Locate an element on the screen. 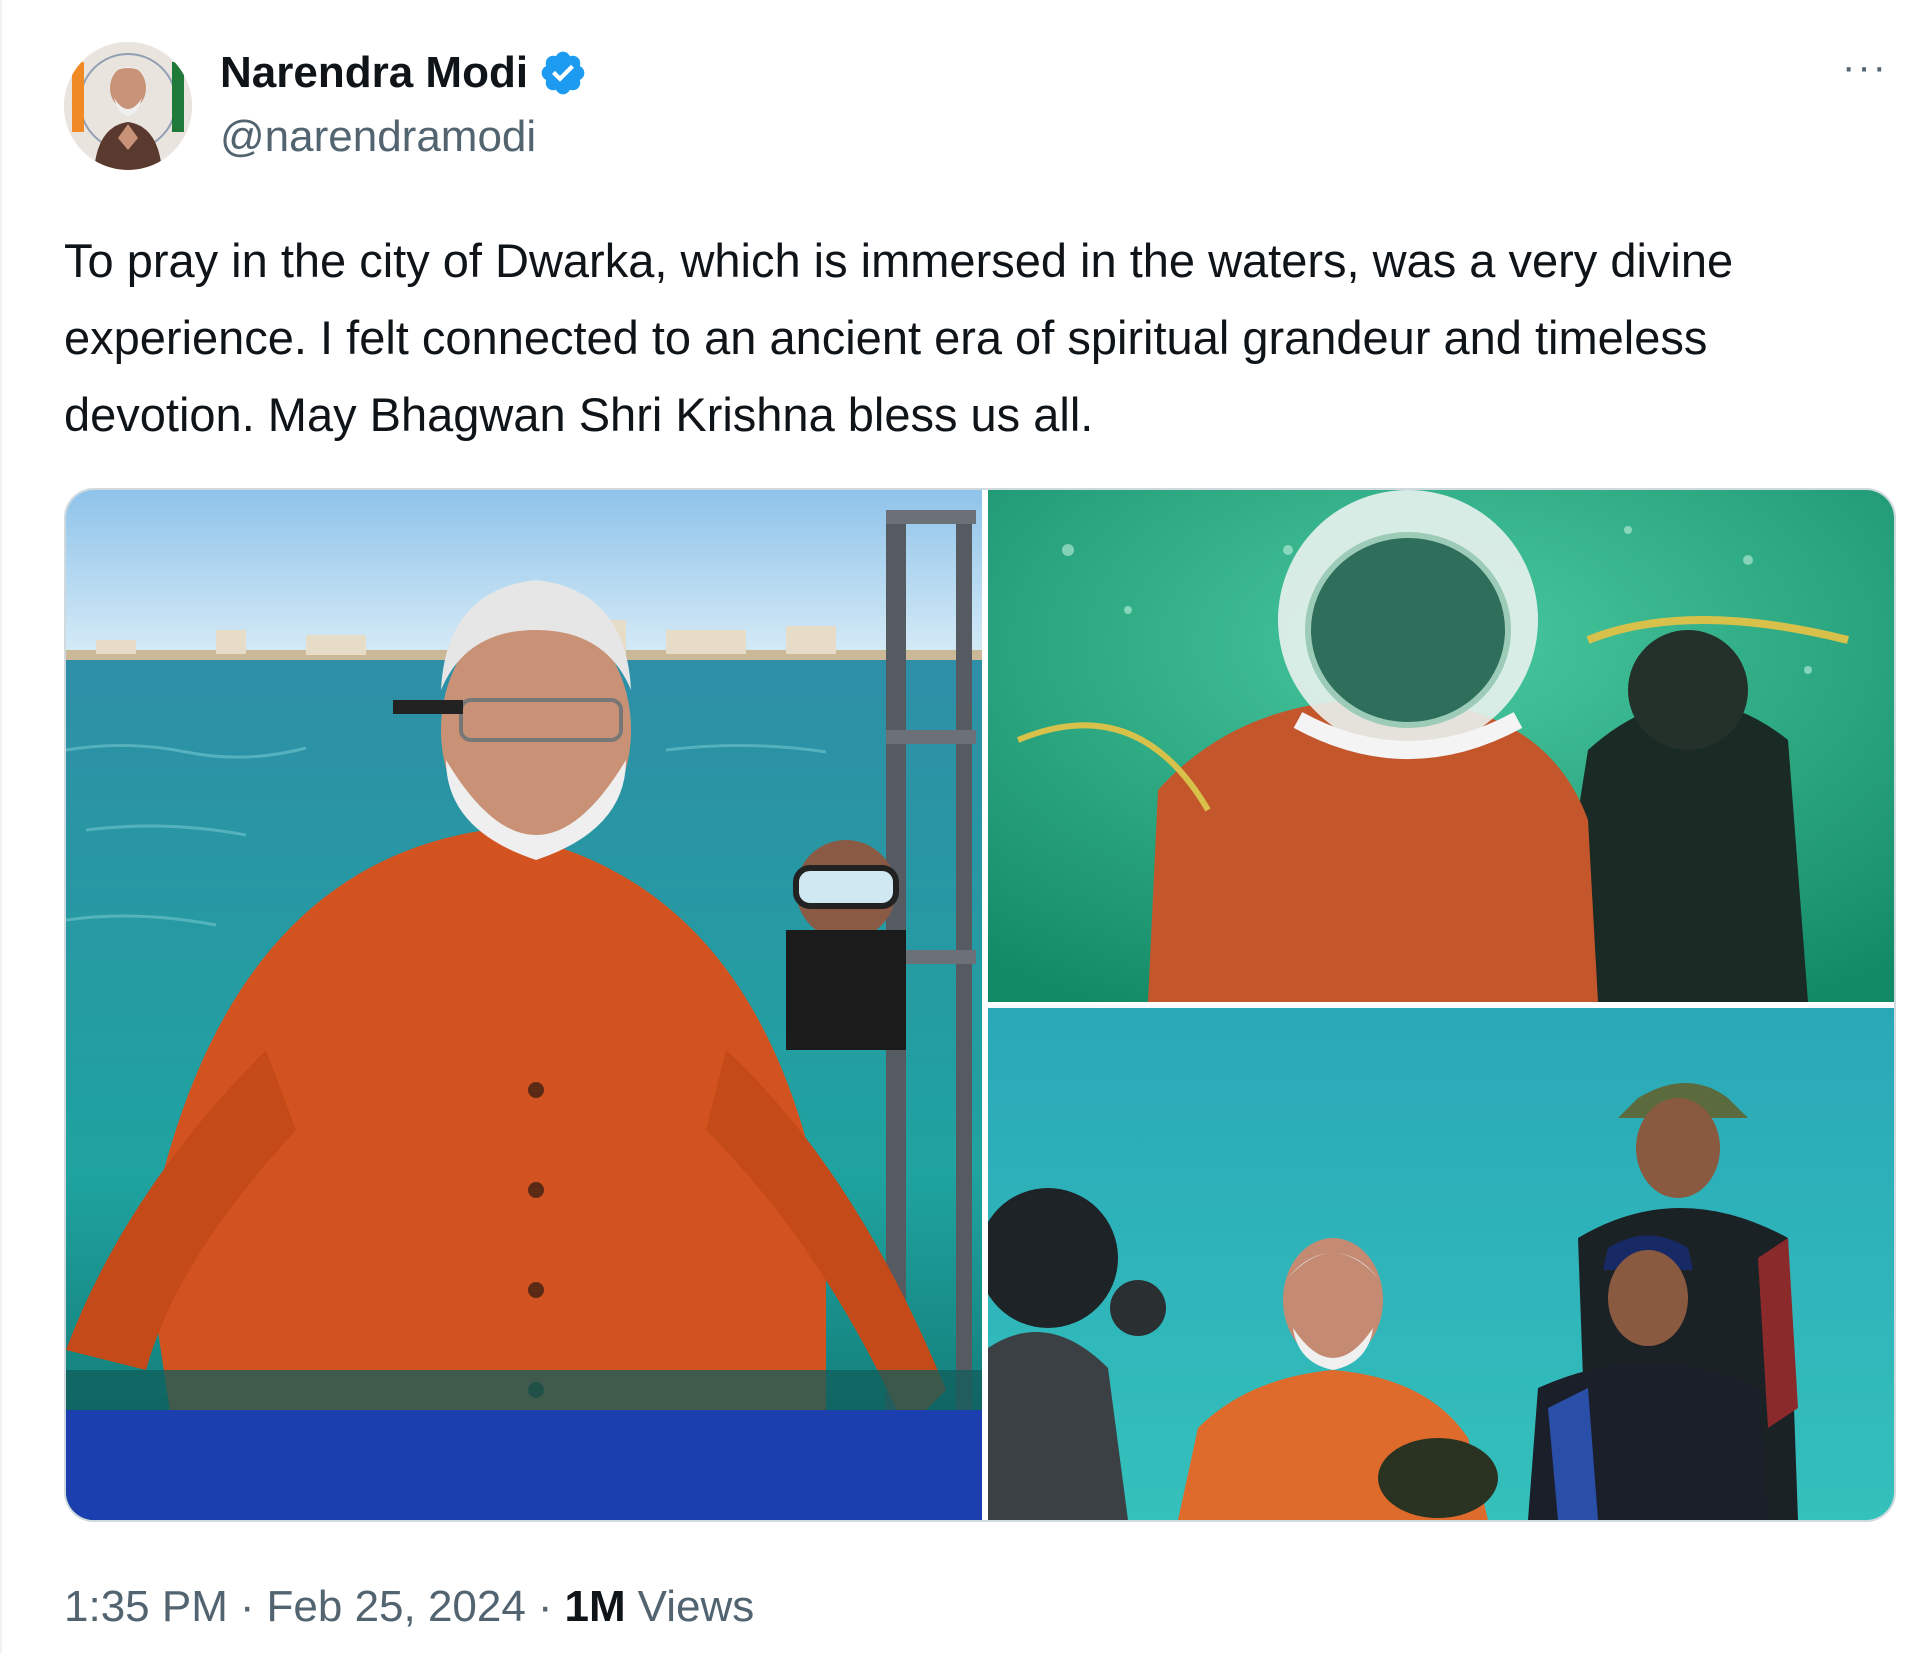 This screenshot has width=1920, height=1653. tweet-meta: 1:35 PM · Feb 25, 2024 · 1M Views is located at coordinates (409, 1607).